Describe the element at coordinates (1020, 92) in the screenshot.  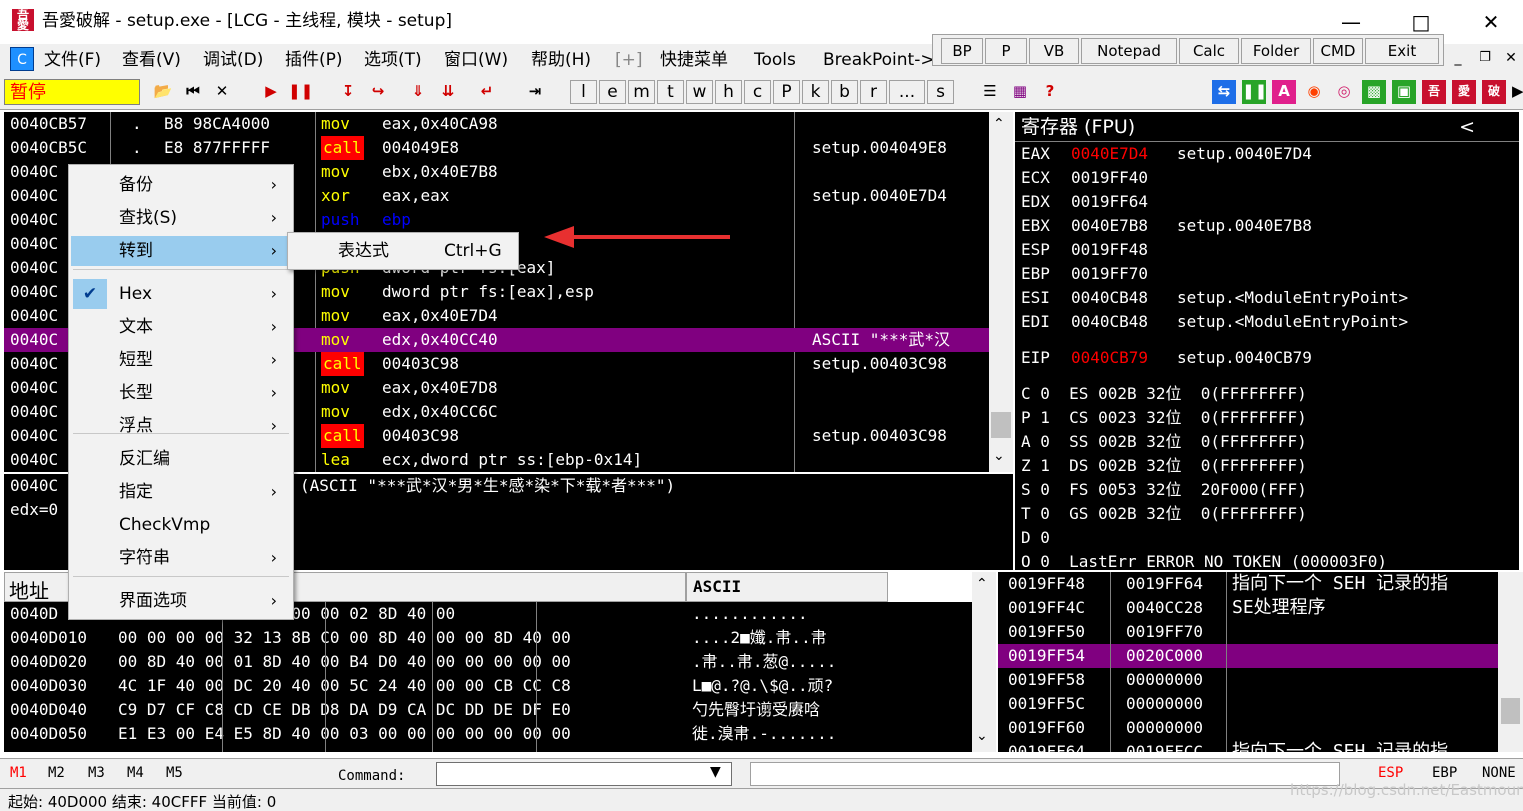
I see `options-icon: ▦` at that location.